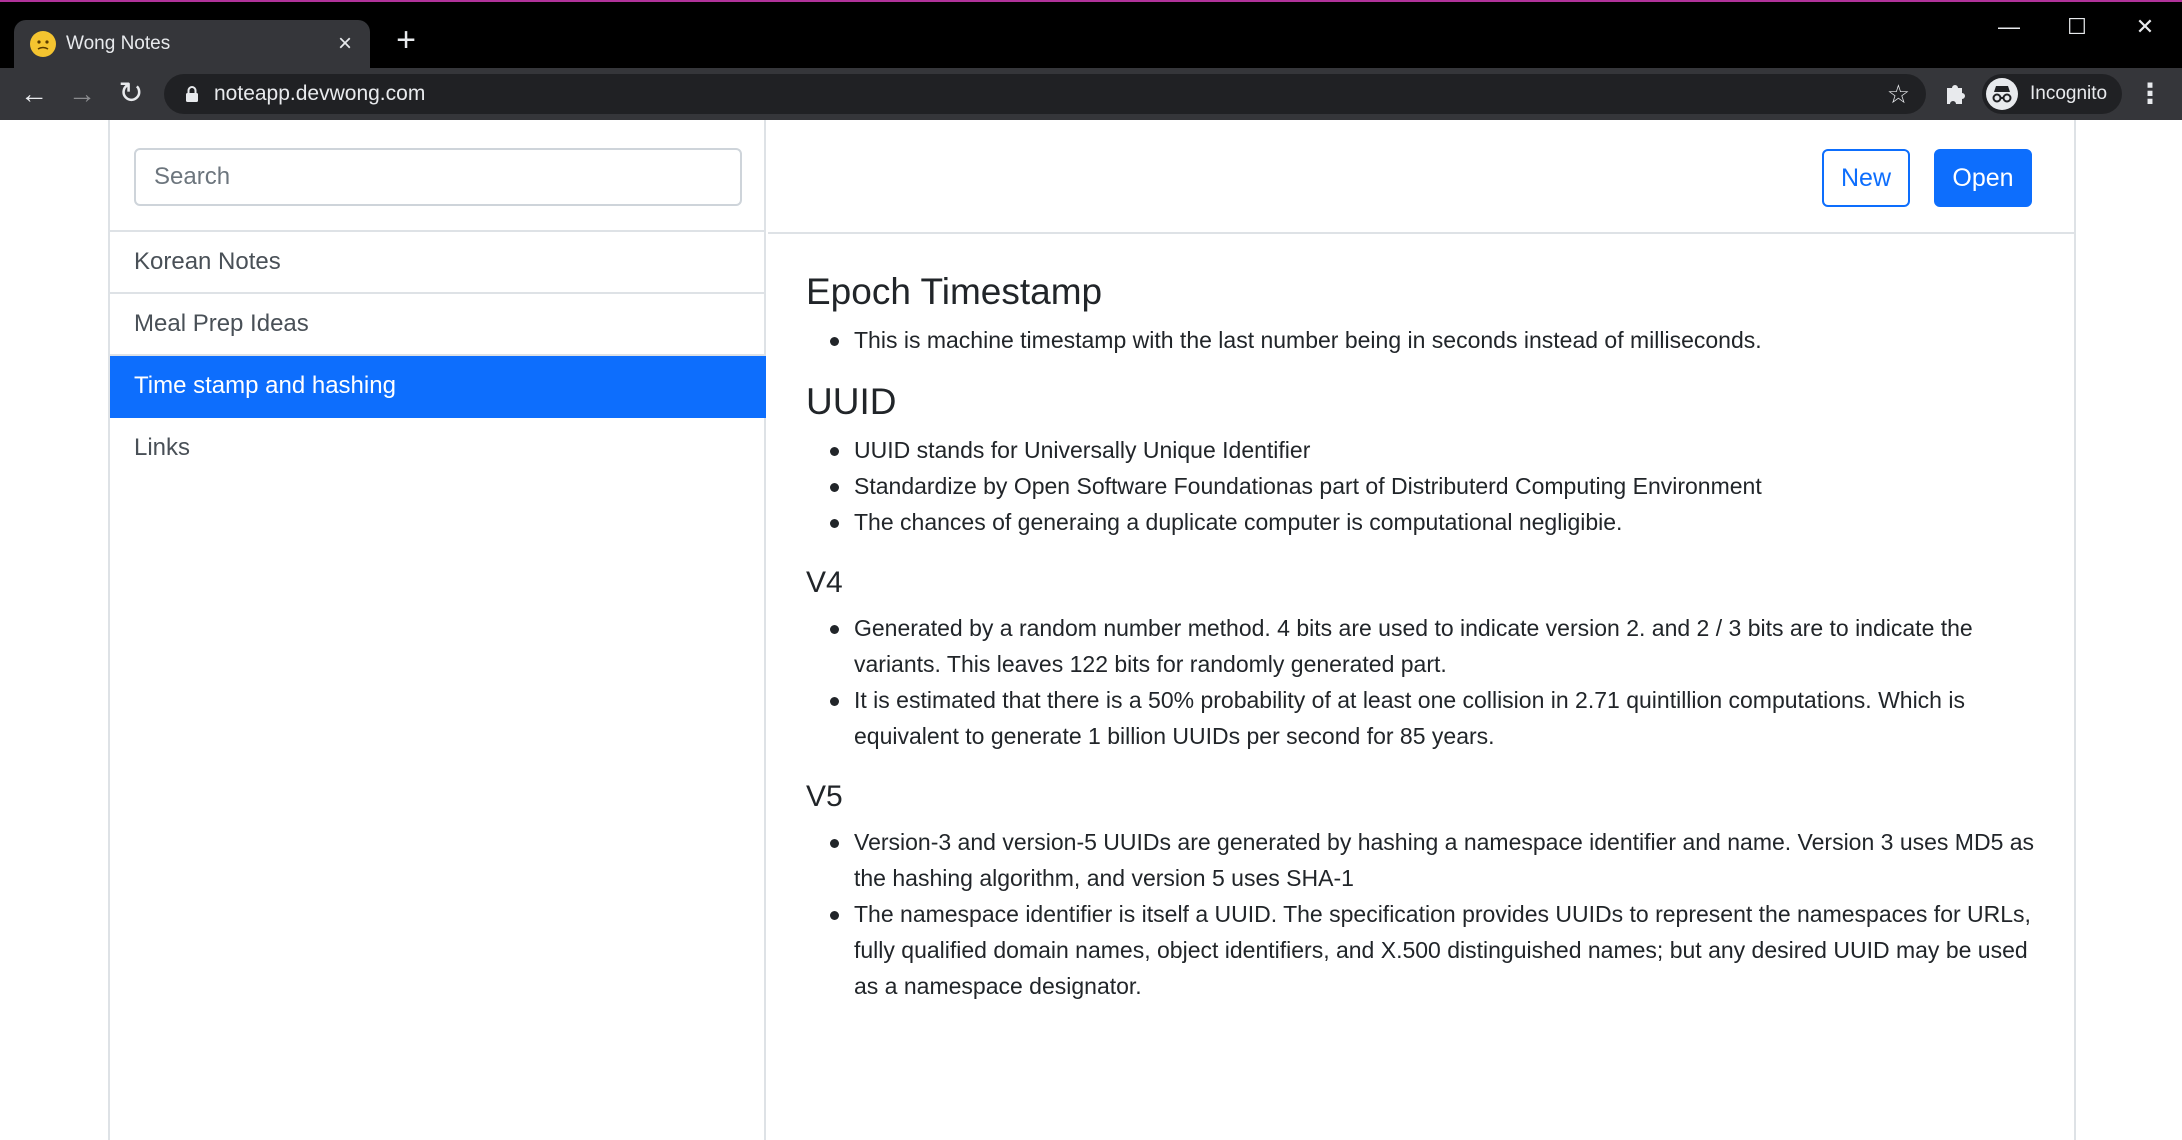  What do you see at coordinates (319, 94) in the screenshot?
I see `url-text: noteapp.devwong.com` at bounding box center [319, 94].